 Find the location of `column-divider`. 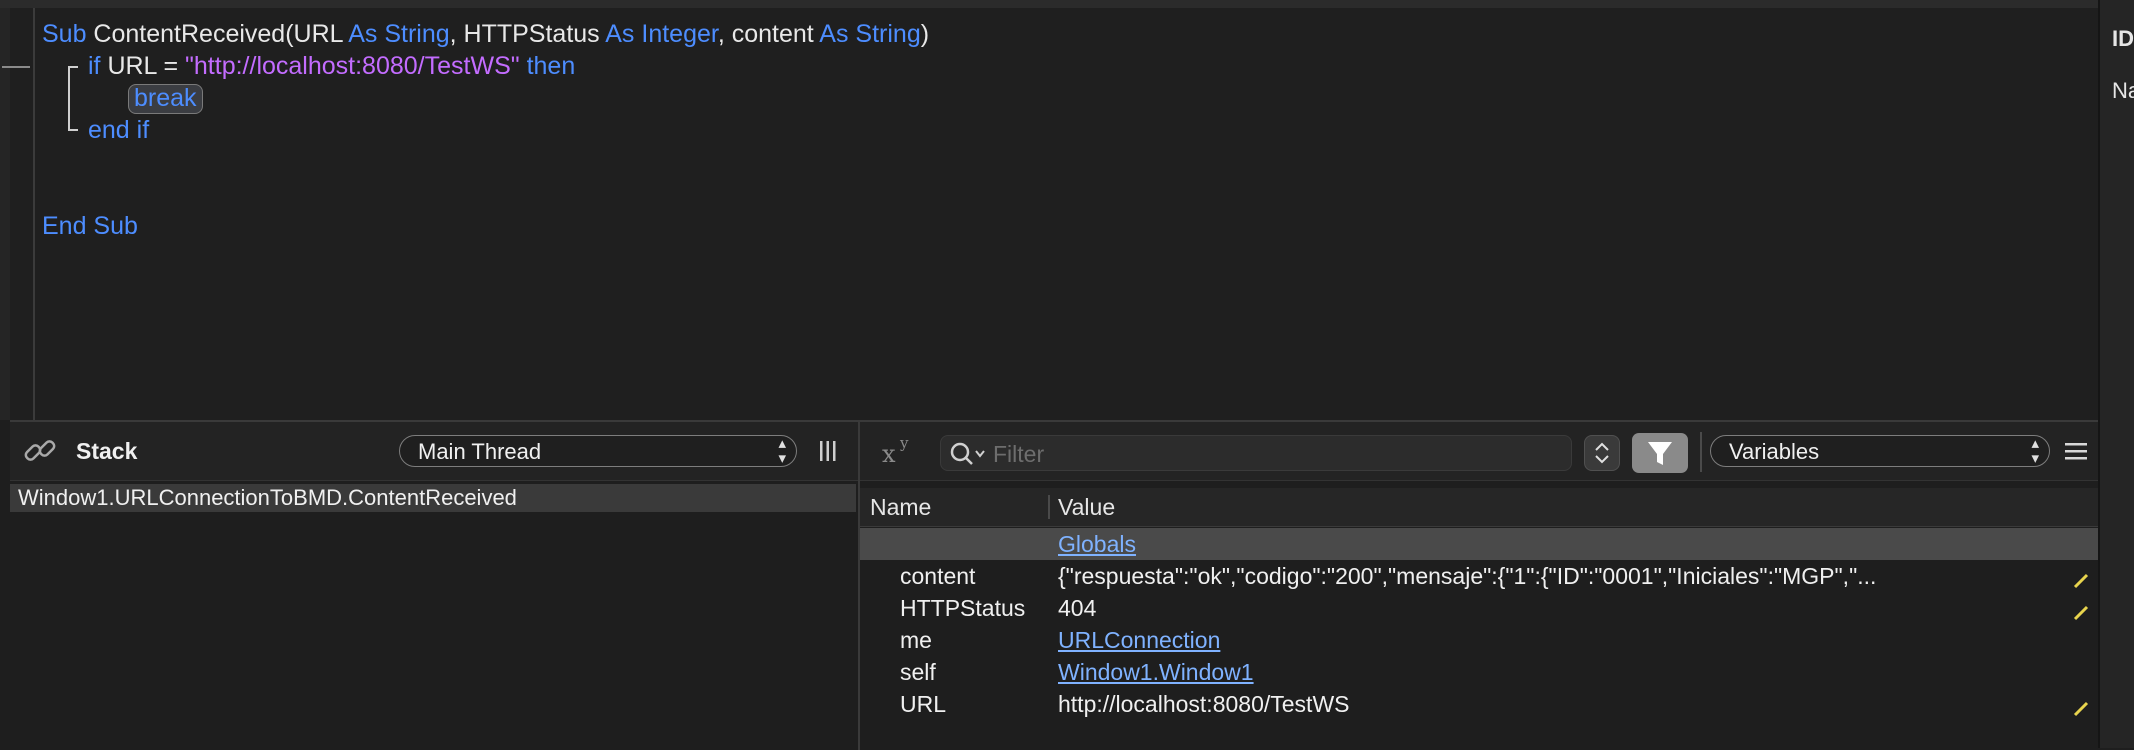

column-divider is located at coordinates (1049, 507).